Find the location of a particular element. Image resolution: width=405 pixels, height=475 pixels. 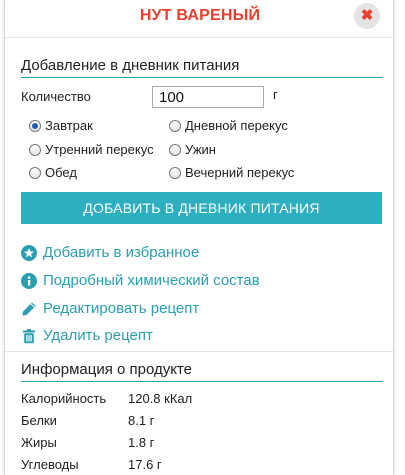

delete-recipe-link: Удалить рецепт is located at coordinates (87, 335).